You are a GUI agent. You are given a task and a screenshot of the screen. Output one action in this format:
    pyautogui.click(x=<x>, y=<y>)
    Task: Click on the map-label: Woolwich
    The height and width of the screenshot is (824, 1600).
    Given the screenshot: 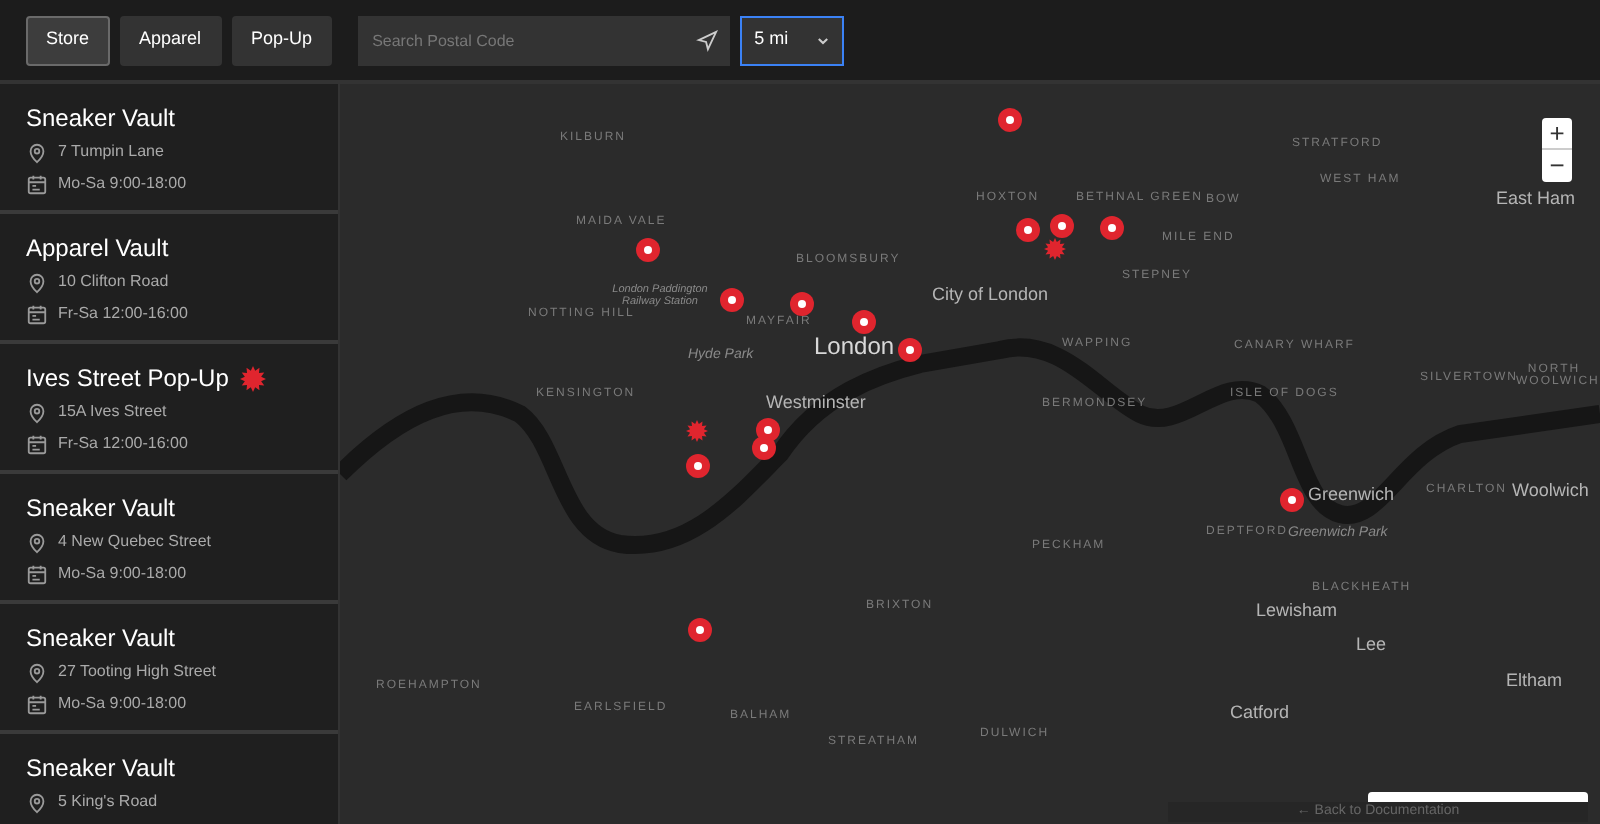 What is the action you would take?
    pyautogui.click(x=1550, y=491)
    